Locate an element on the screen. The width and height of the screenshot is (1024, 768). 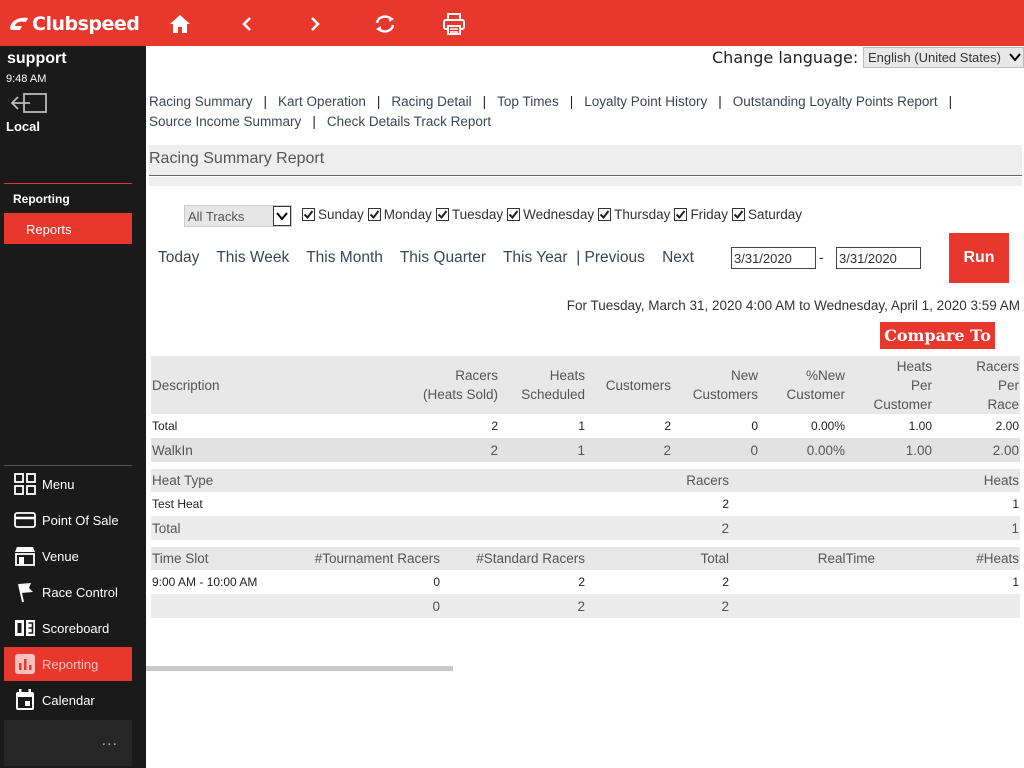
flag-icon is located at coordinates (25, 592).